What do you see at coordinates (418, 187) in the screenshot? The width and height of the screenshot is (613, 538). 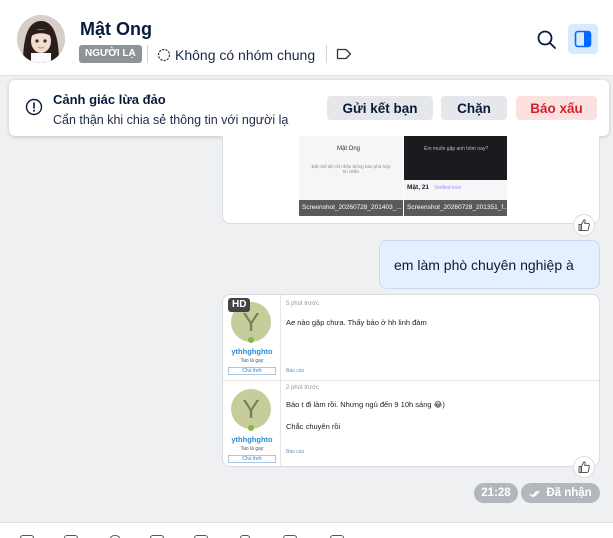 I see `screenshot-profile-name-2: Mật, 21` at bounding box center [418, 187].